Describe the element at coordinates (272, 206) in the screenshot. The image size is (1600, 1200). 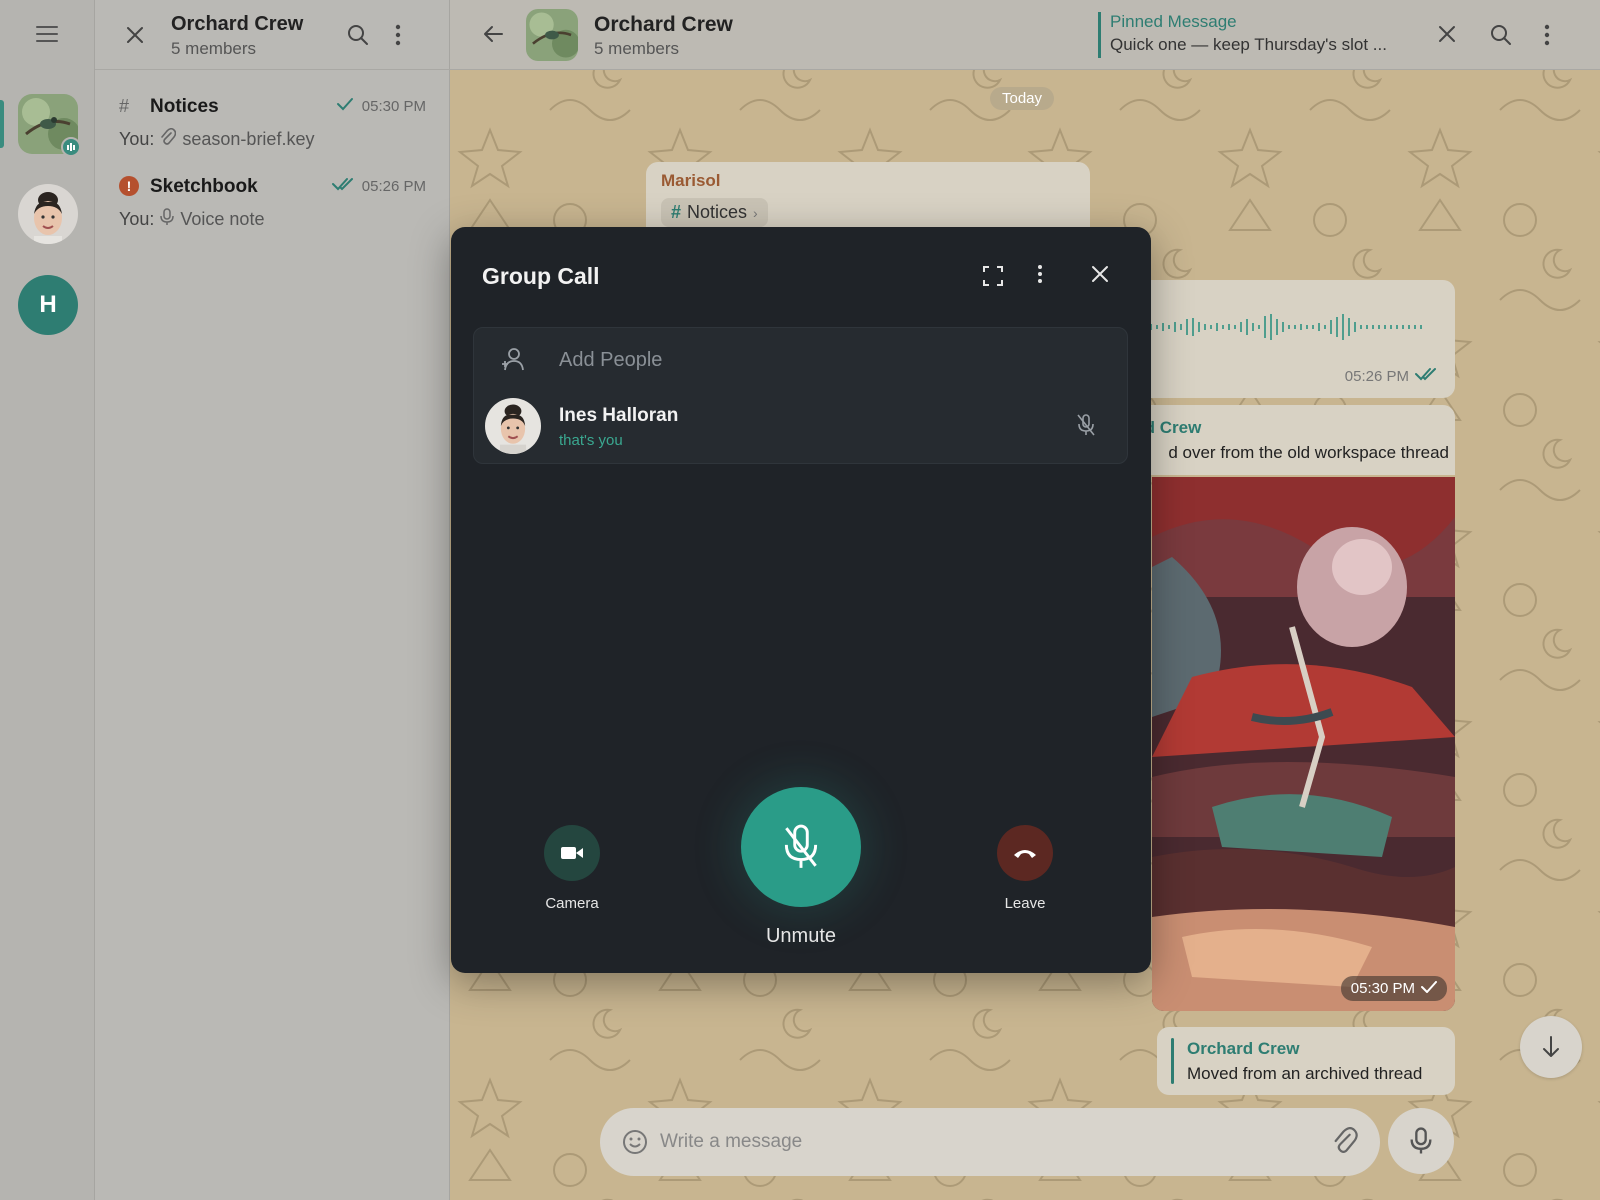
I see `chat-item-sketchbook: ! Sketchbook 05:26 PM You: Voice note` at that location.